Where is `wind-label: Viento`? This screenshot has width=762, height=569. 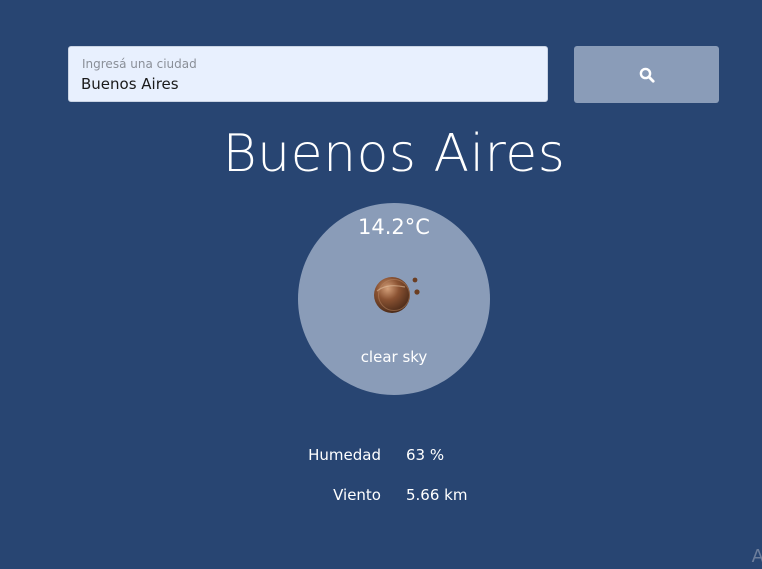 wind-label: Viento is located at coordinates (357, 495).